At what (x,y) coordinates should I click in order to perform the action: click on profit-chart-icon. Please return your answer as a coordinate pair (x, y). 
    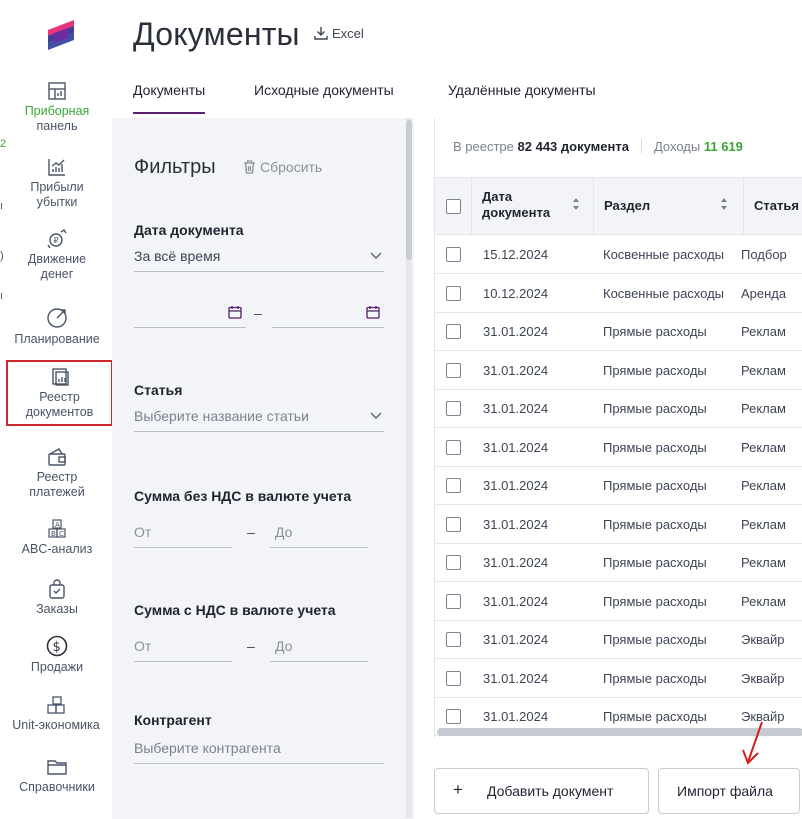
    Looking at the image, I should click on (56, 167).